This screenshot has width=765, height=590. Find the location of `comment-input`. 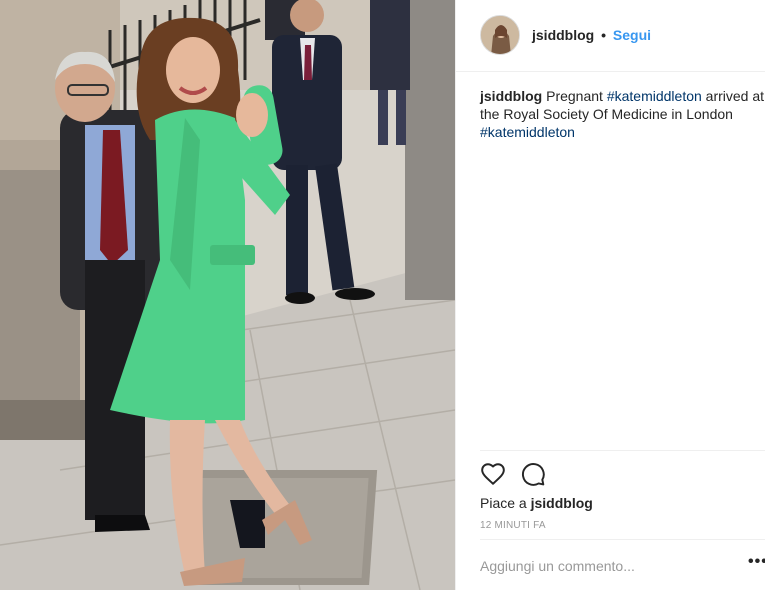

comment-input is located at coordinates (605, 566).